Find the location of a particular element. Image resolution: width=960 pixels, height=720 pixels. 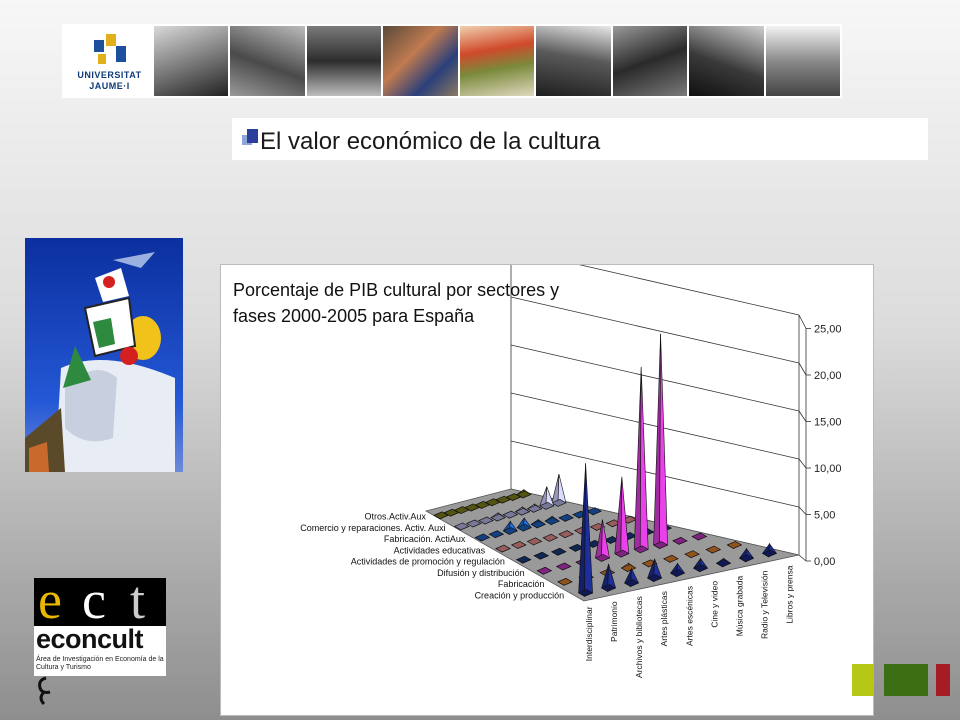

ect-letters: e c t is located at coordinates (100, 600).